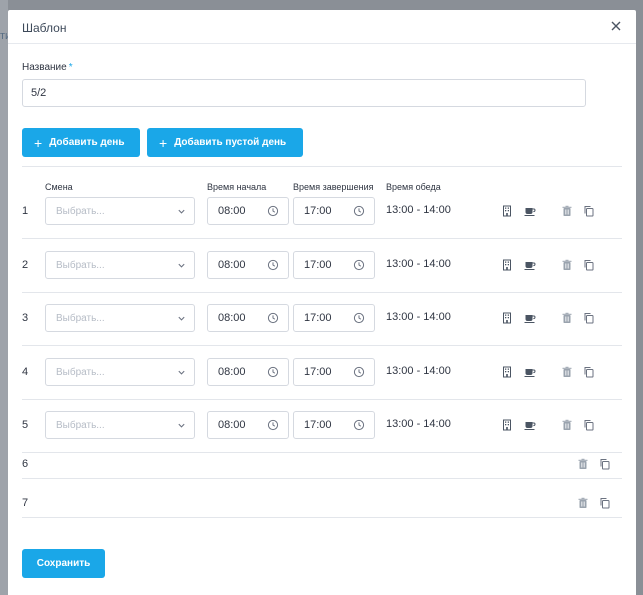  I want to click on divider, so click(322, 166).